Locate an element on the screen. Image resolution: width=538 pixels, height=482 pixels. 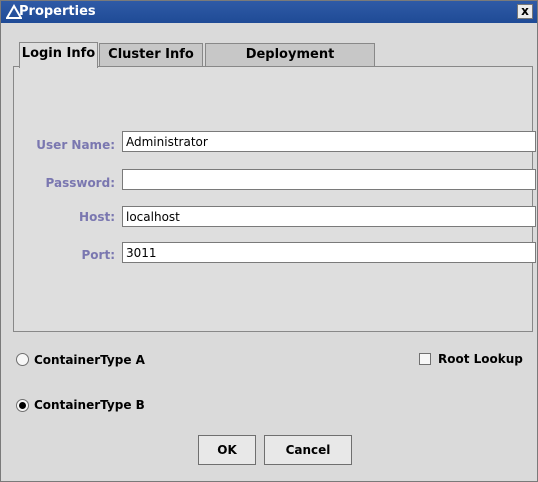
password-input is located at coordinates (329, 179).